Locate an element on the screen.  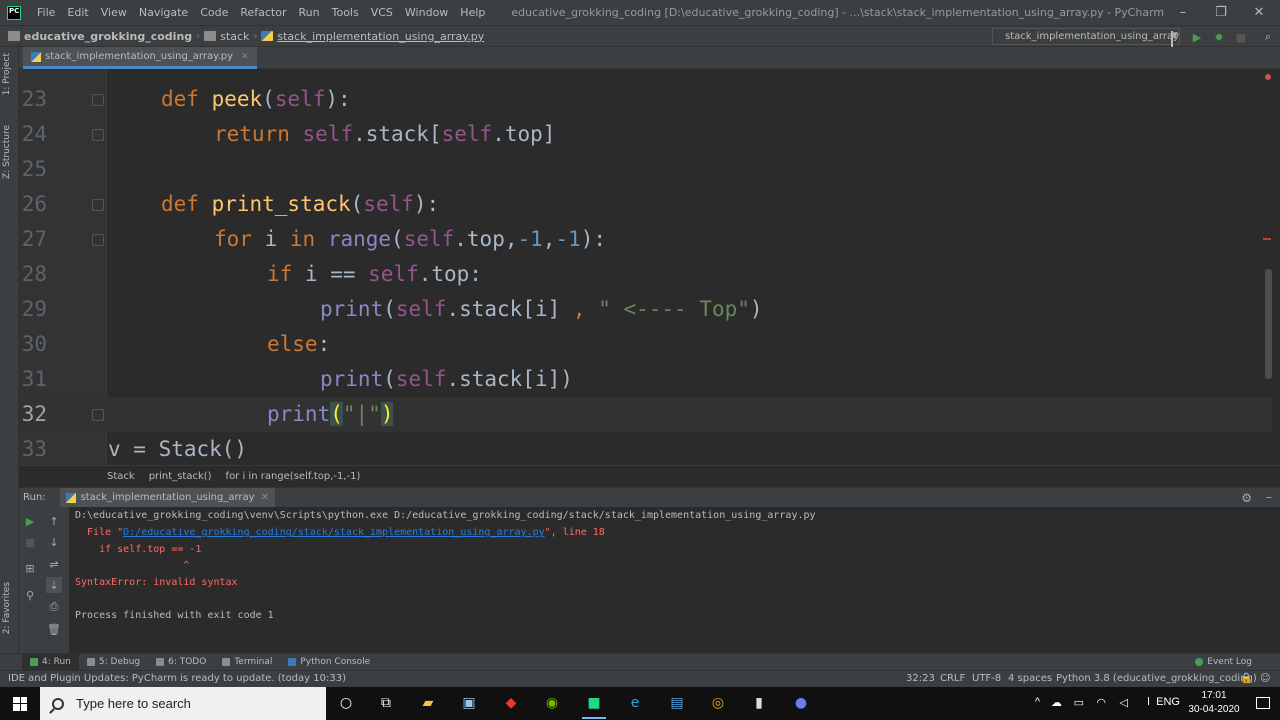
code-line: 27 for i in range(self.top,-1,-1): is located at coordinates (645, 239).